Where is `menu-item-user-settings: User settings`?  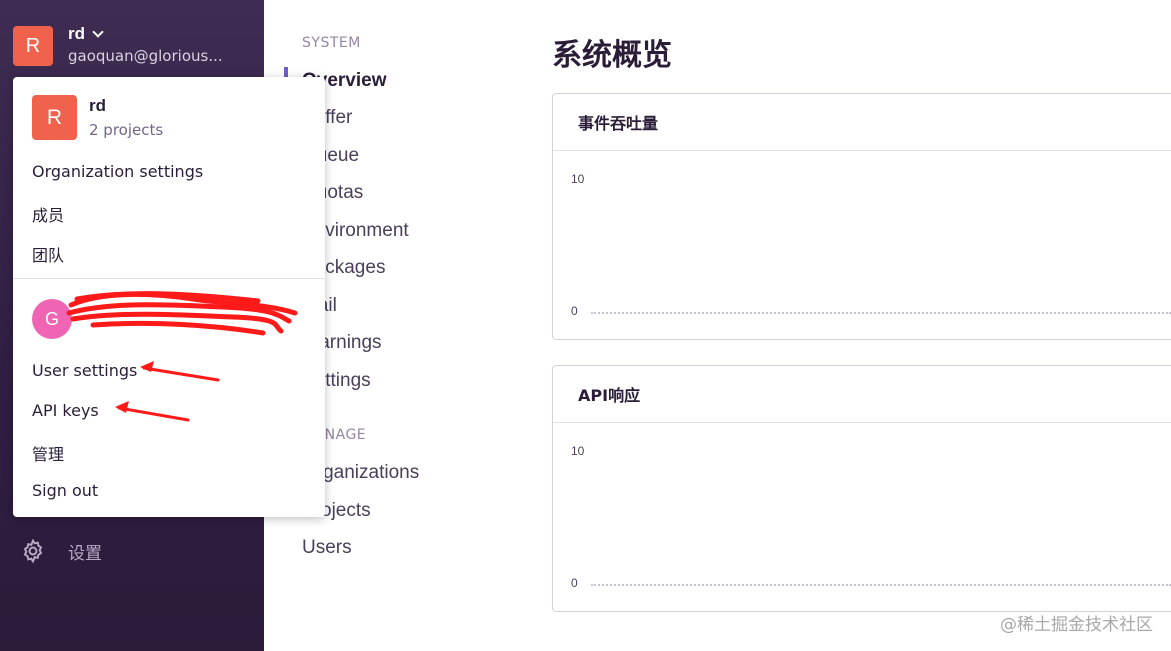 menu-item-user-settings: User settings is located at coordinates (84, 370).